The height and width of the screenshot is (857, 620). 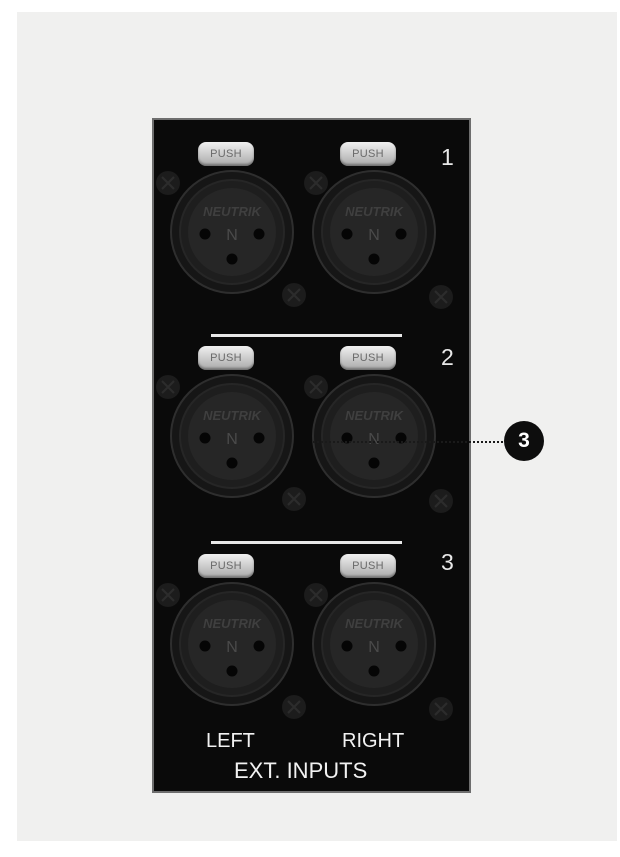 What do you see at coordinates (230, 741) in the screenshot?
I see `left-channel-label: LEFT` at bounding box center [230, 741].